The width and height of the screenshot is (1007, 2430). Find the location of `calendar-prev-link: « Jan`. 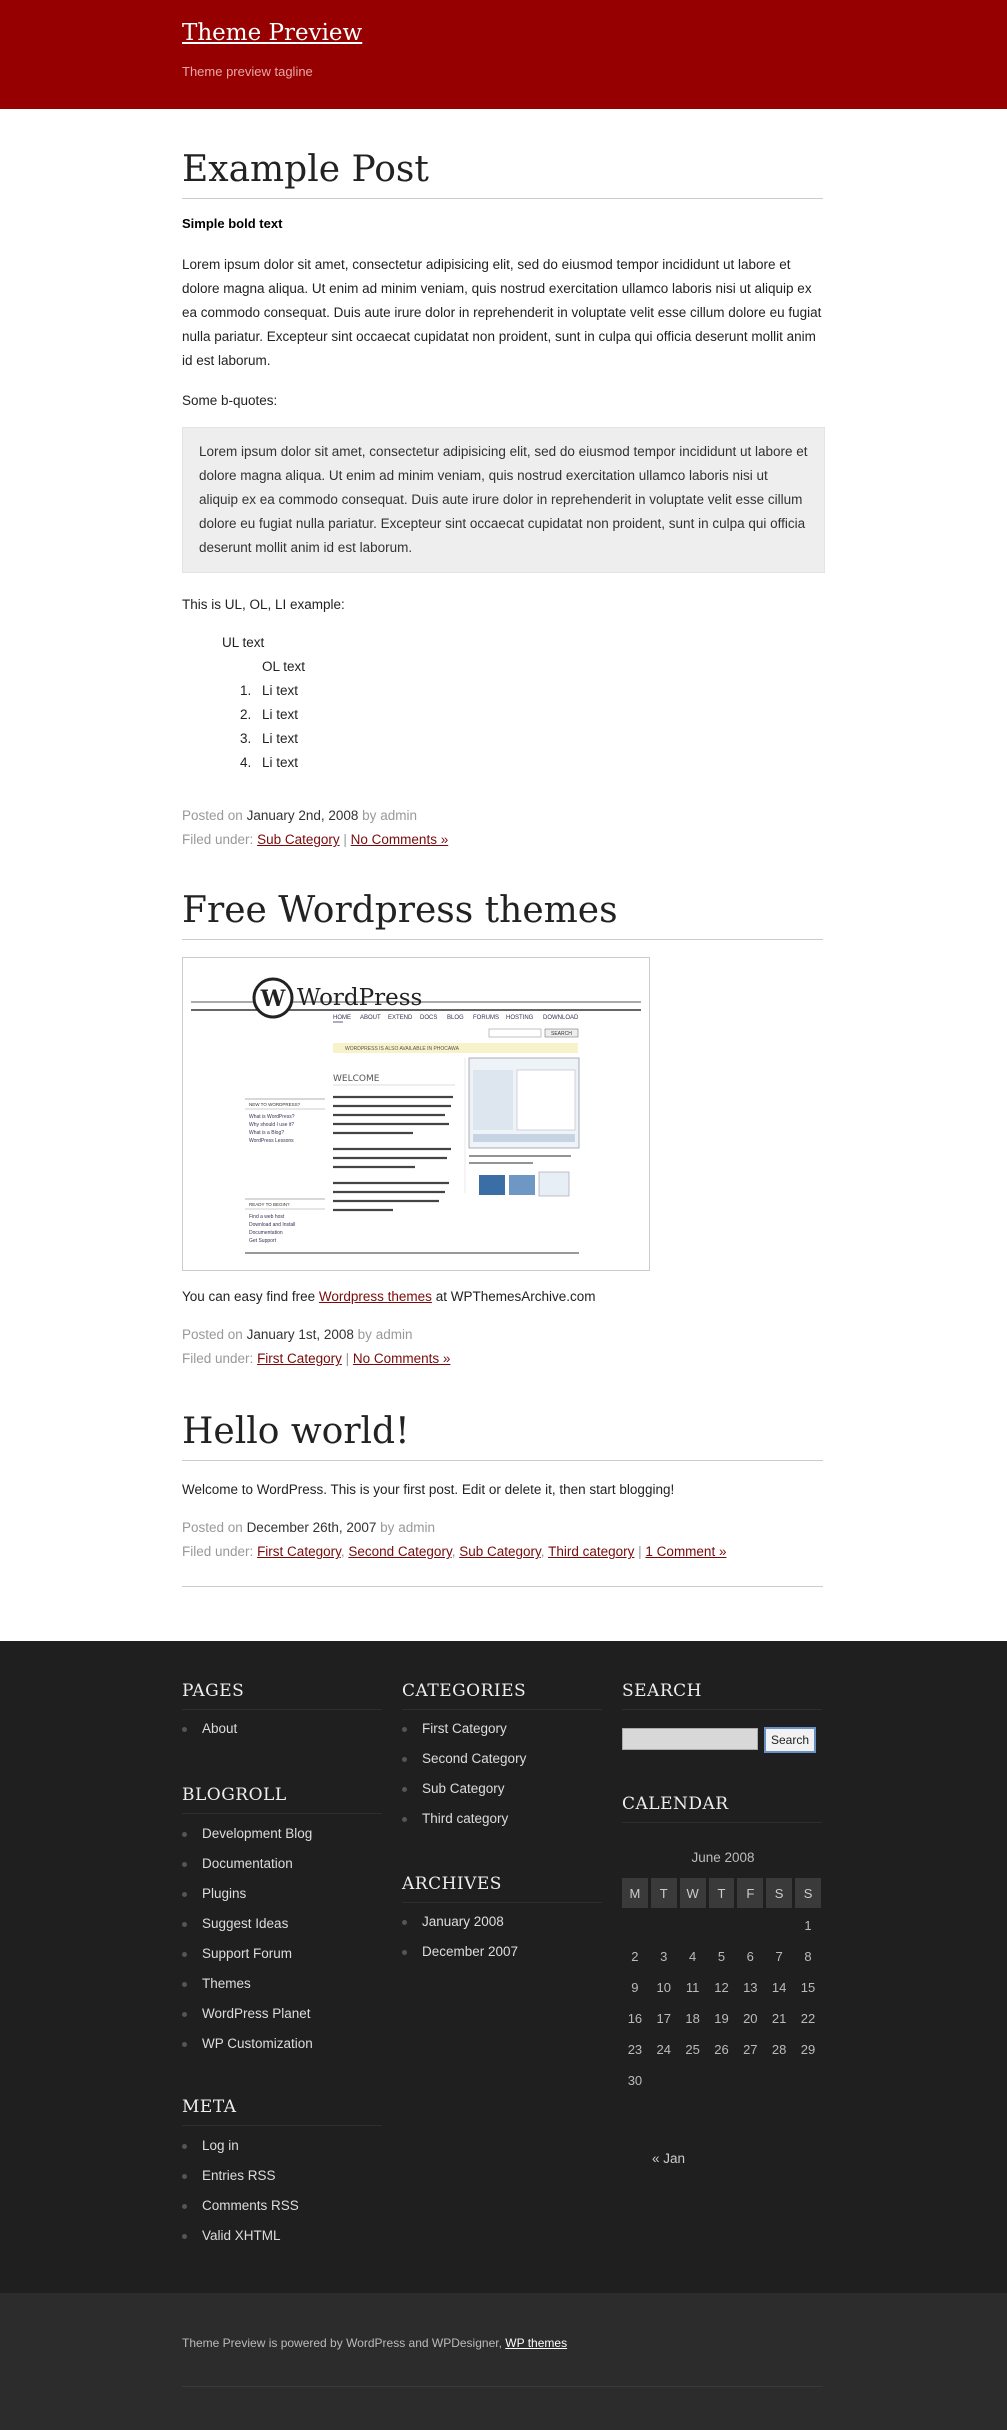

calendar-prev-link: « Jan is located at coordinates (668, 2158).